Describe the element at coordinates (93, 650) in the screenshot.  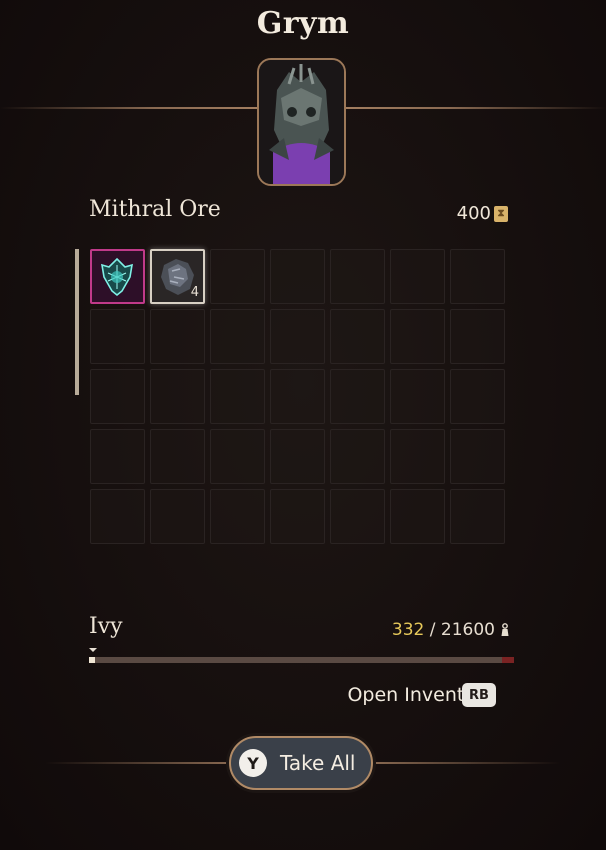
I see `weight-bar-marker` at that location.